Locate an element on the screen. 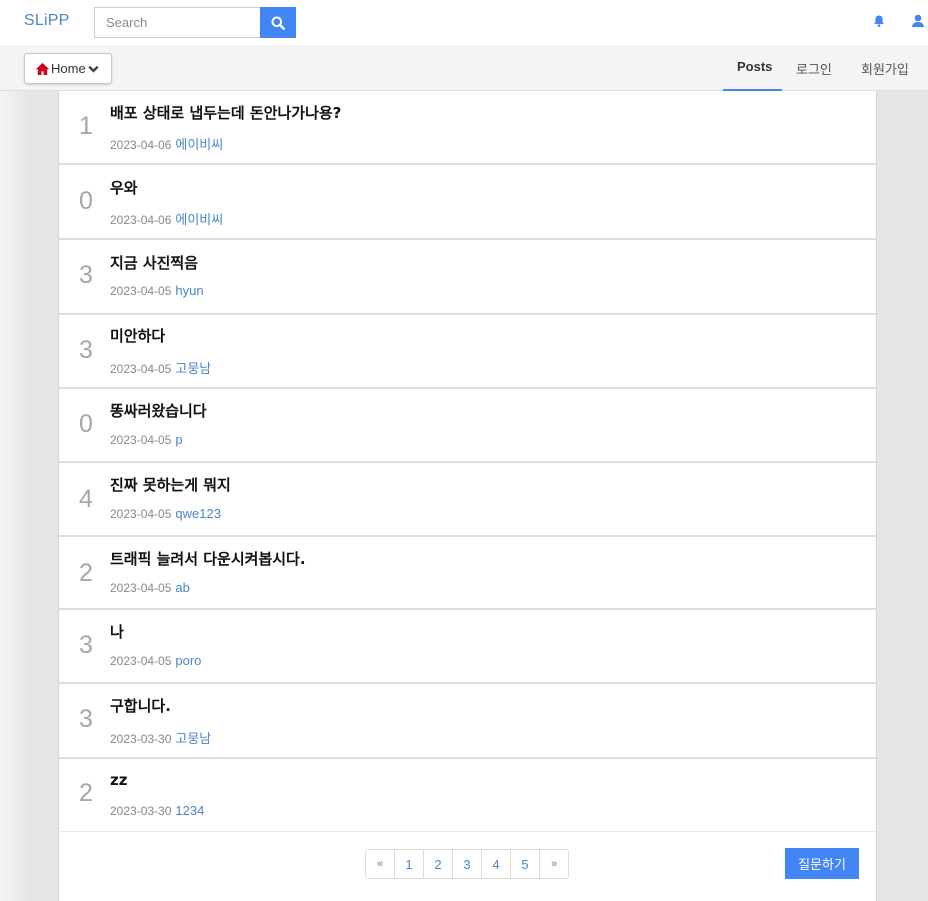 This screenshot has width=928, height=901. post-title: 트래픽 늘려서 다운시켜봅시다. is located at coordinates (208, 558).